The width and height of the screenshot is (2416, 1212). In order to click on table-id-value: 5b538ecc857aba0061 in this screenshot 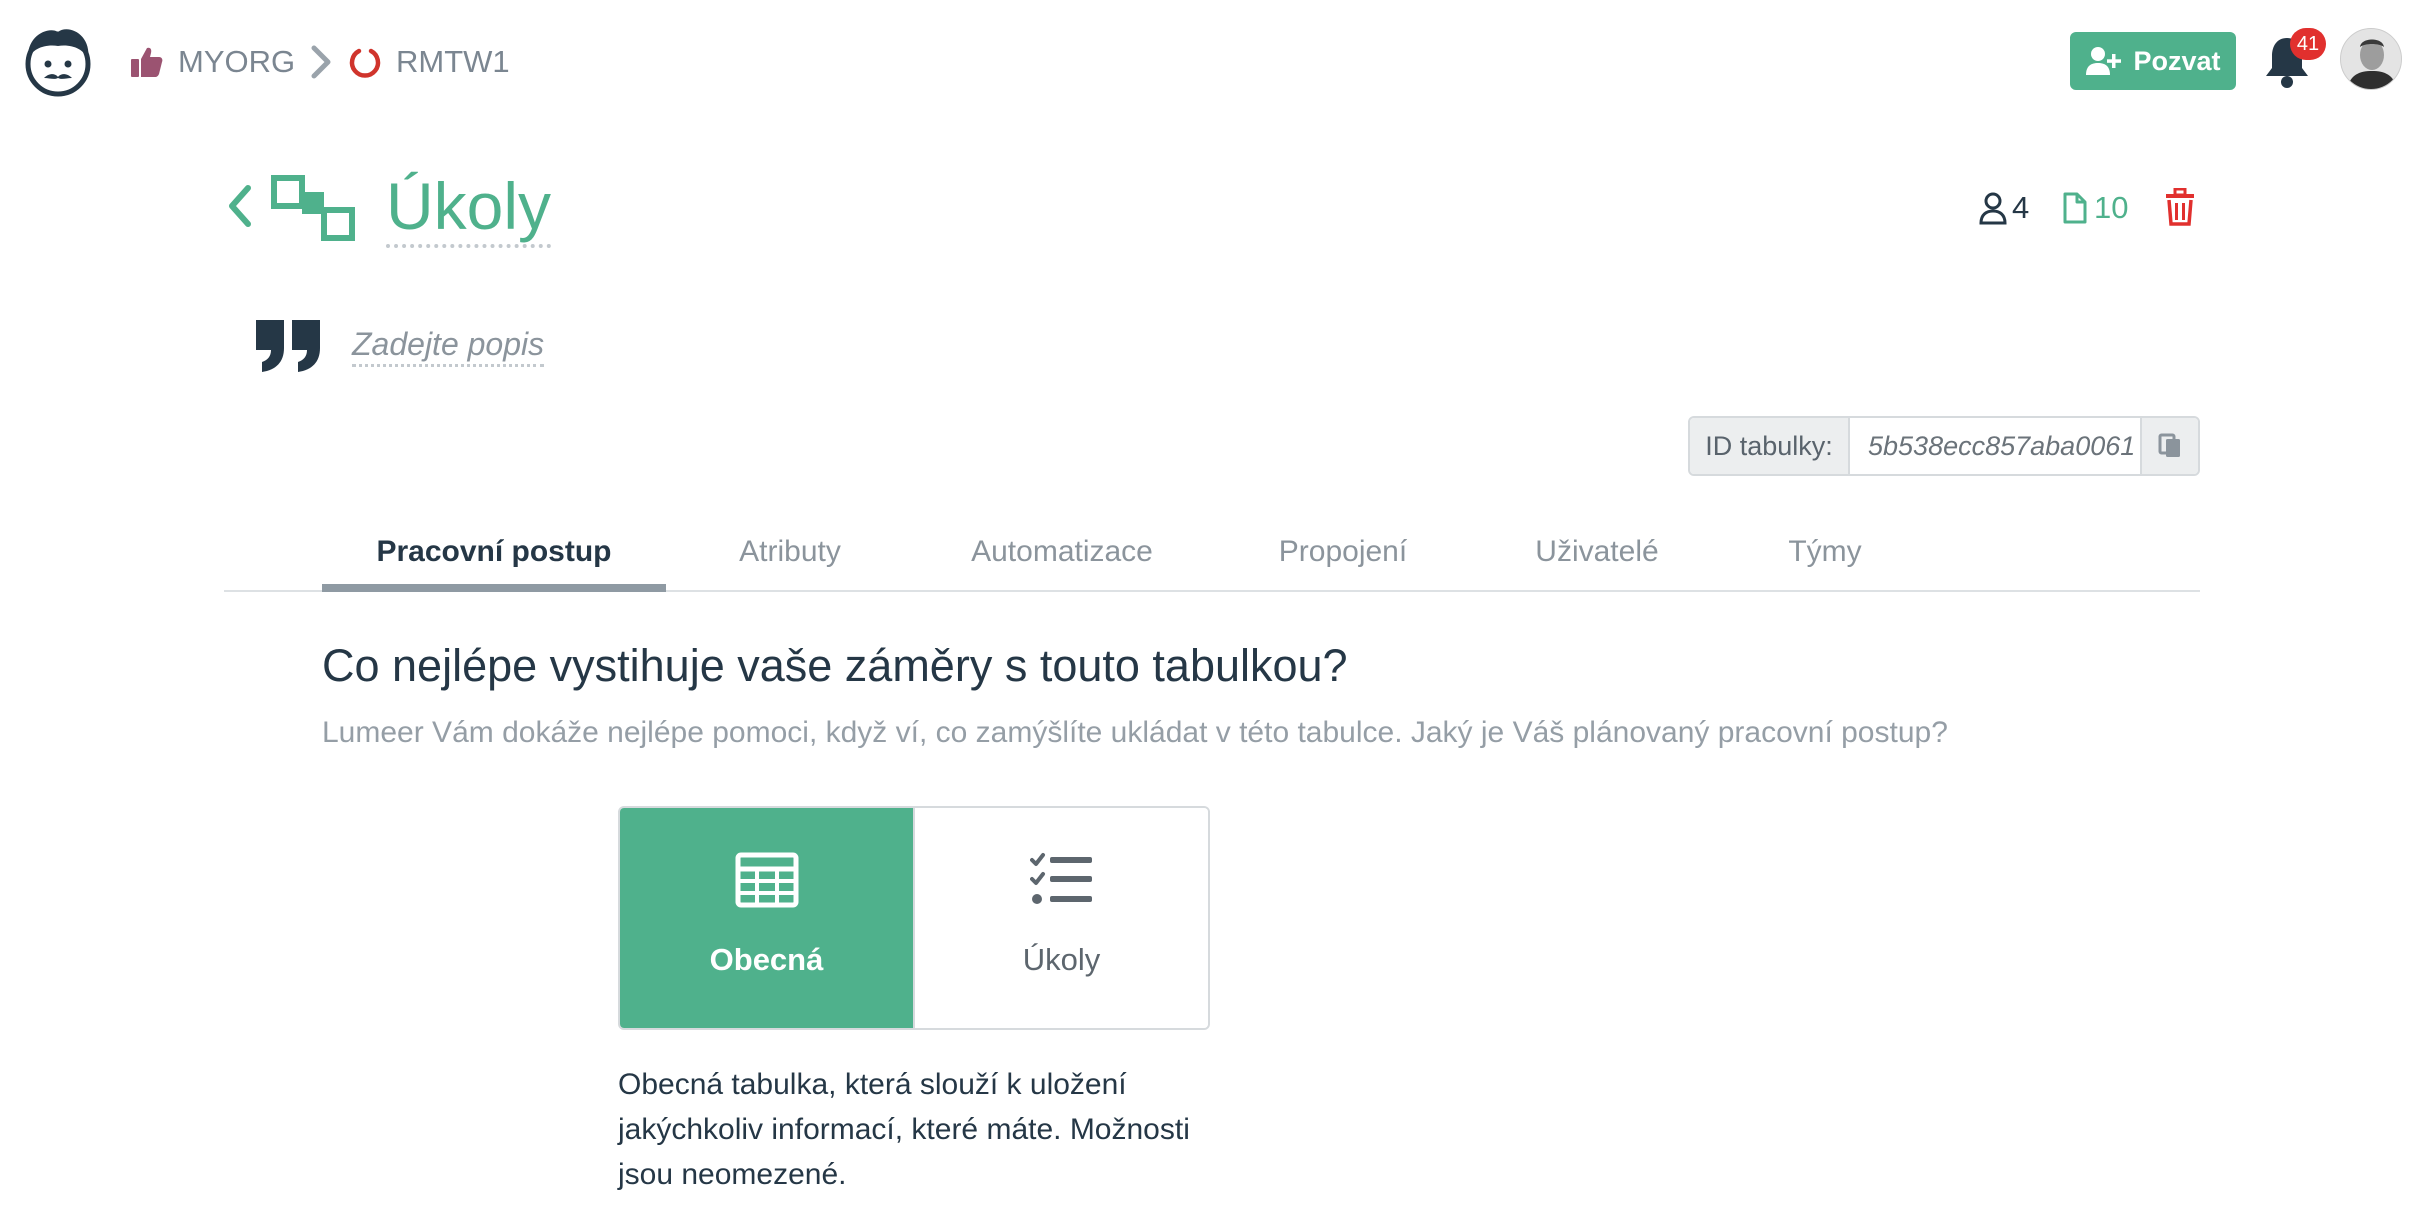, I will do `click(1995, 446)`.